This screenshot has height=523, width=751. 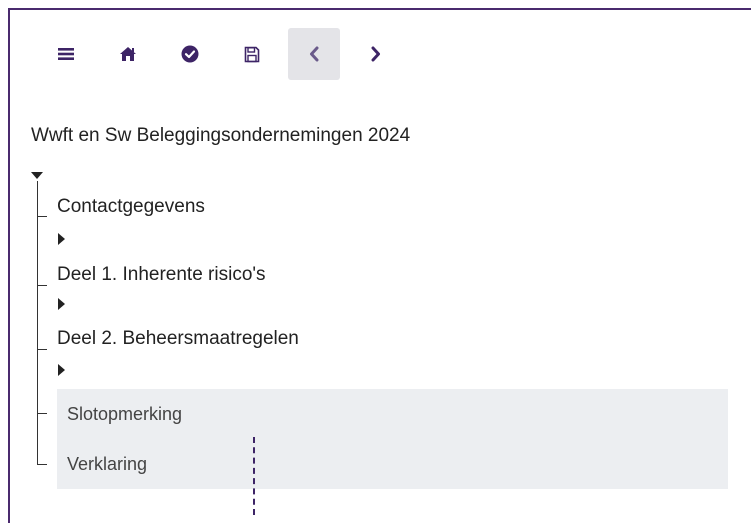 What do you see at coordinates (125, 413) in the screenshot?
I see `tree-leaf-label: Slotopmerking` at bounding box center [125, 413].